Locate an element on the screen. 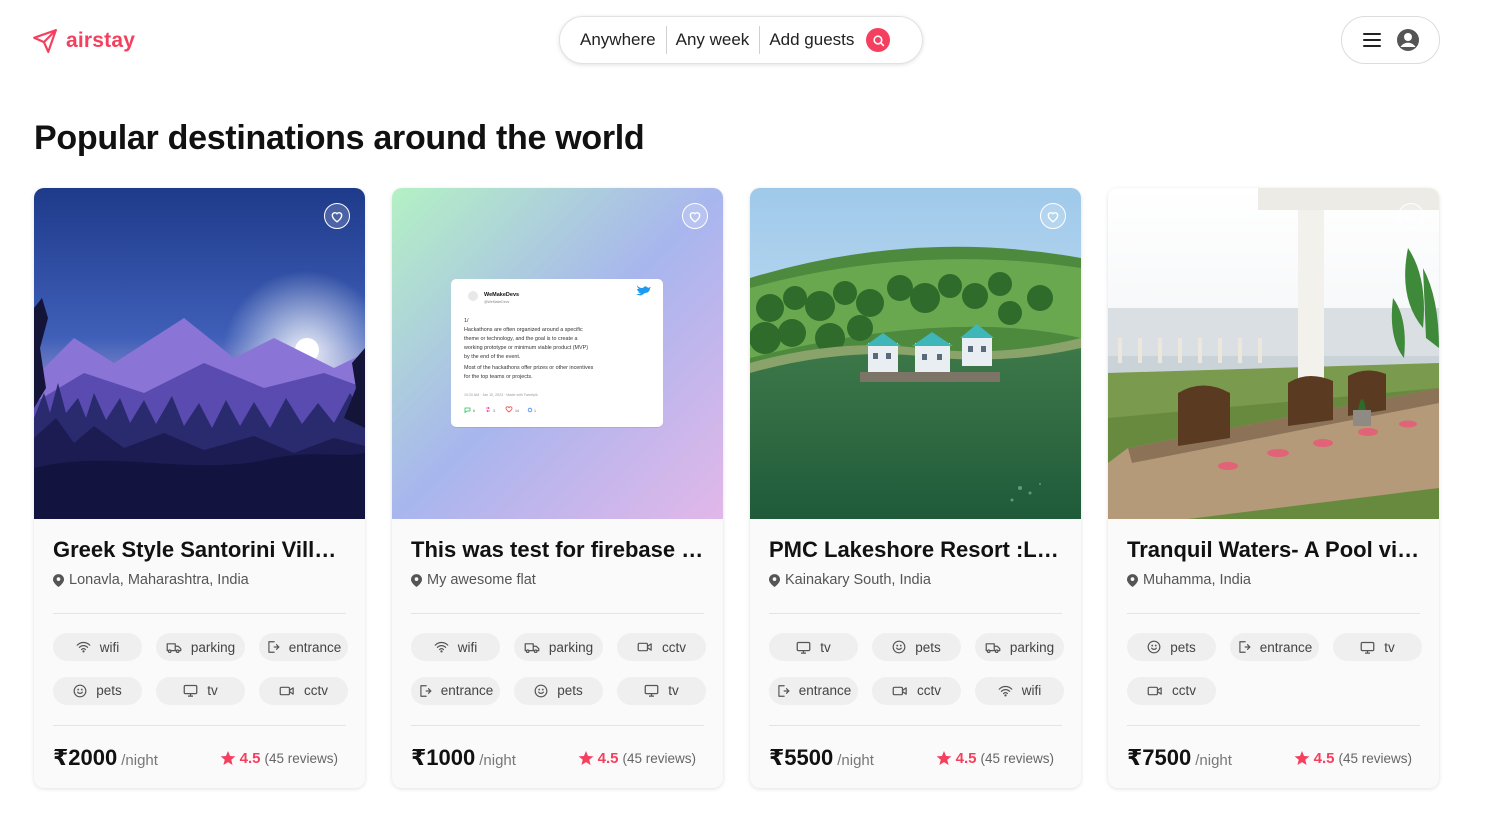 The height and width of the screenshot is (833, 1491). listing-price: ₹2000 /night is located at coordinates (105, 758).